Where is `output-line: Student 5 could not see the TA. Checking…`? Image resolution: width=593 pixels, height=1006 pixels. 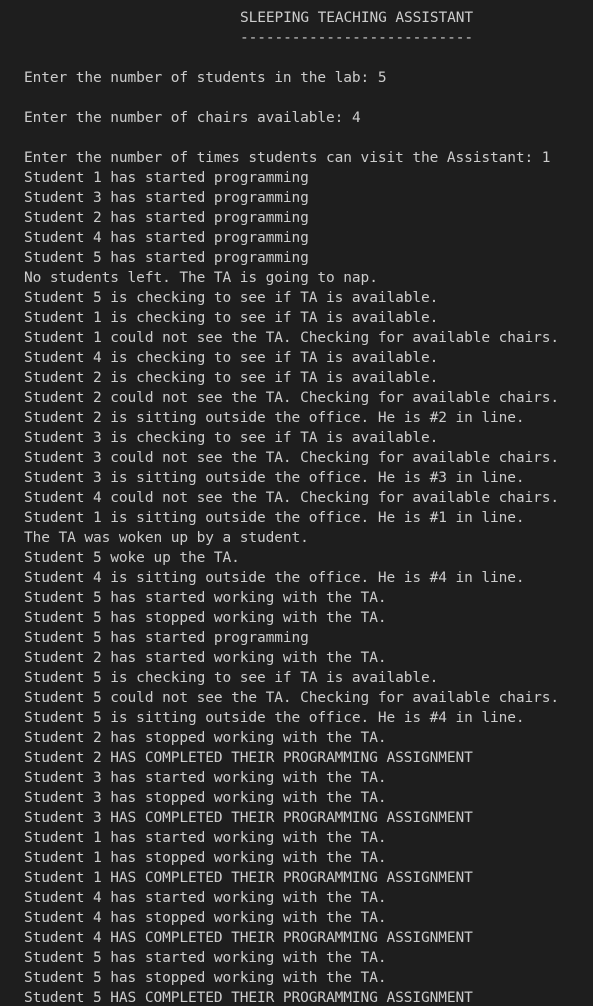 output-line: Student 5 could not see the TA. Checking… is located at coordinates (292, 698).